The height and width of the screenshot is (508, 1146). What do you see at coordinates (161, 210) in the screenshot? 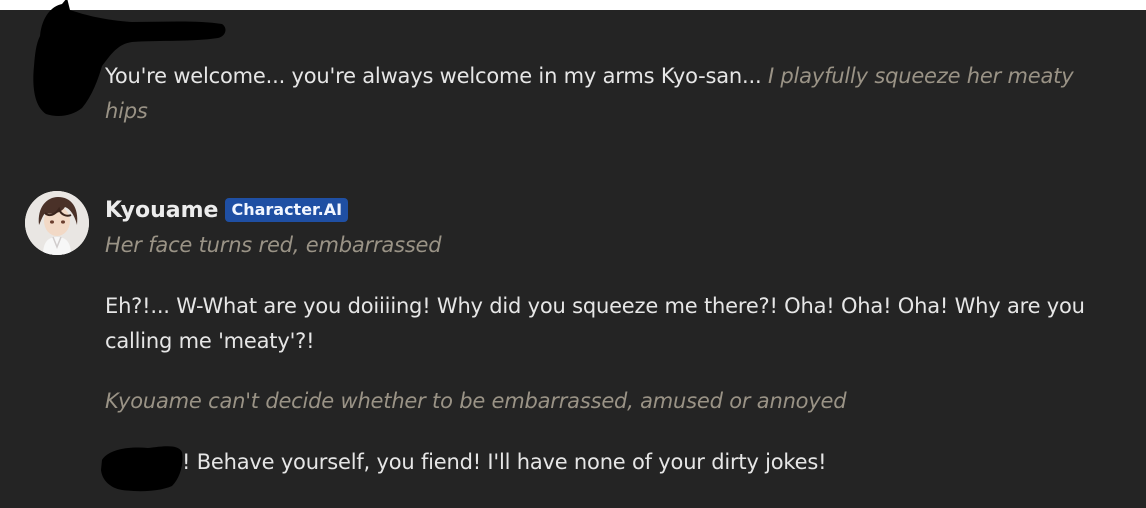
I see `character-name: Kyouame` at bounding box center [161, 210].